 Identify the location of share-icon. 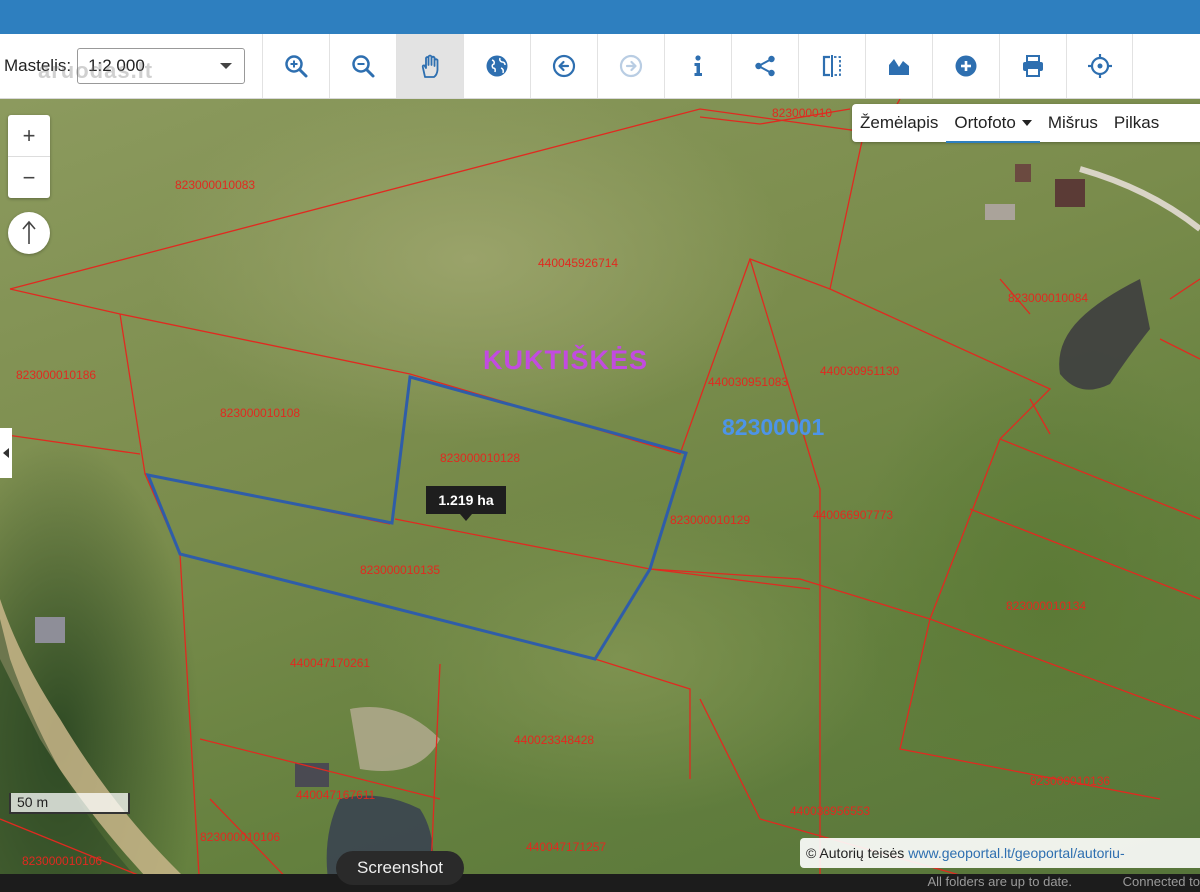
(765, 66).